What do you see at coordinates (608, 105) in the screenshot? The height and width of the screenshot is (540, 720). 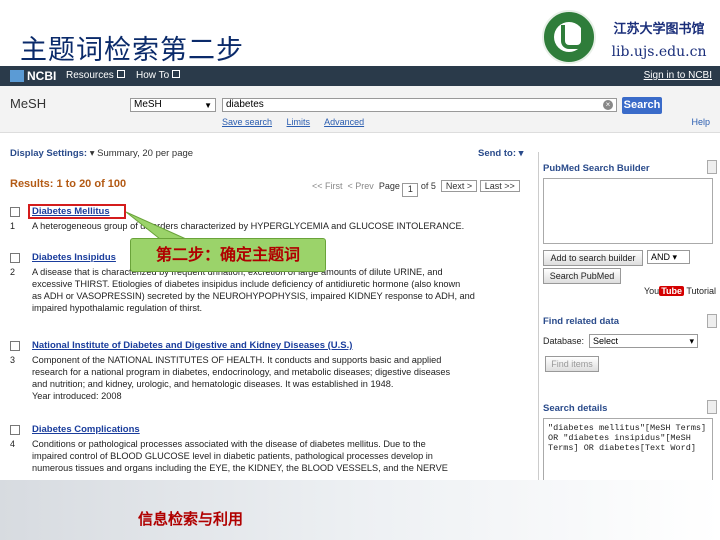 I see `clear-icon: ×` at bounding box center [608, 105].